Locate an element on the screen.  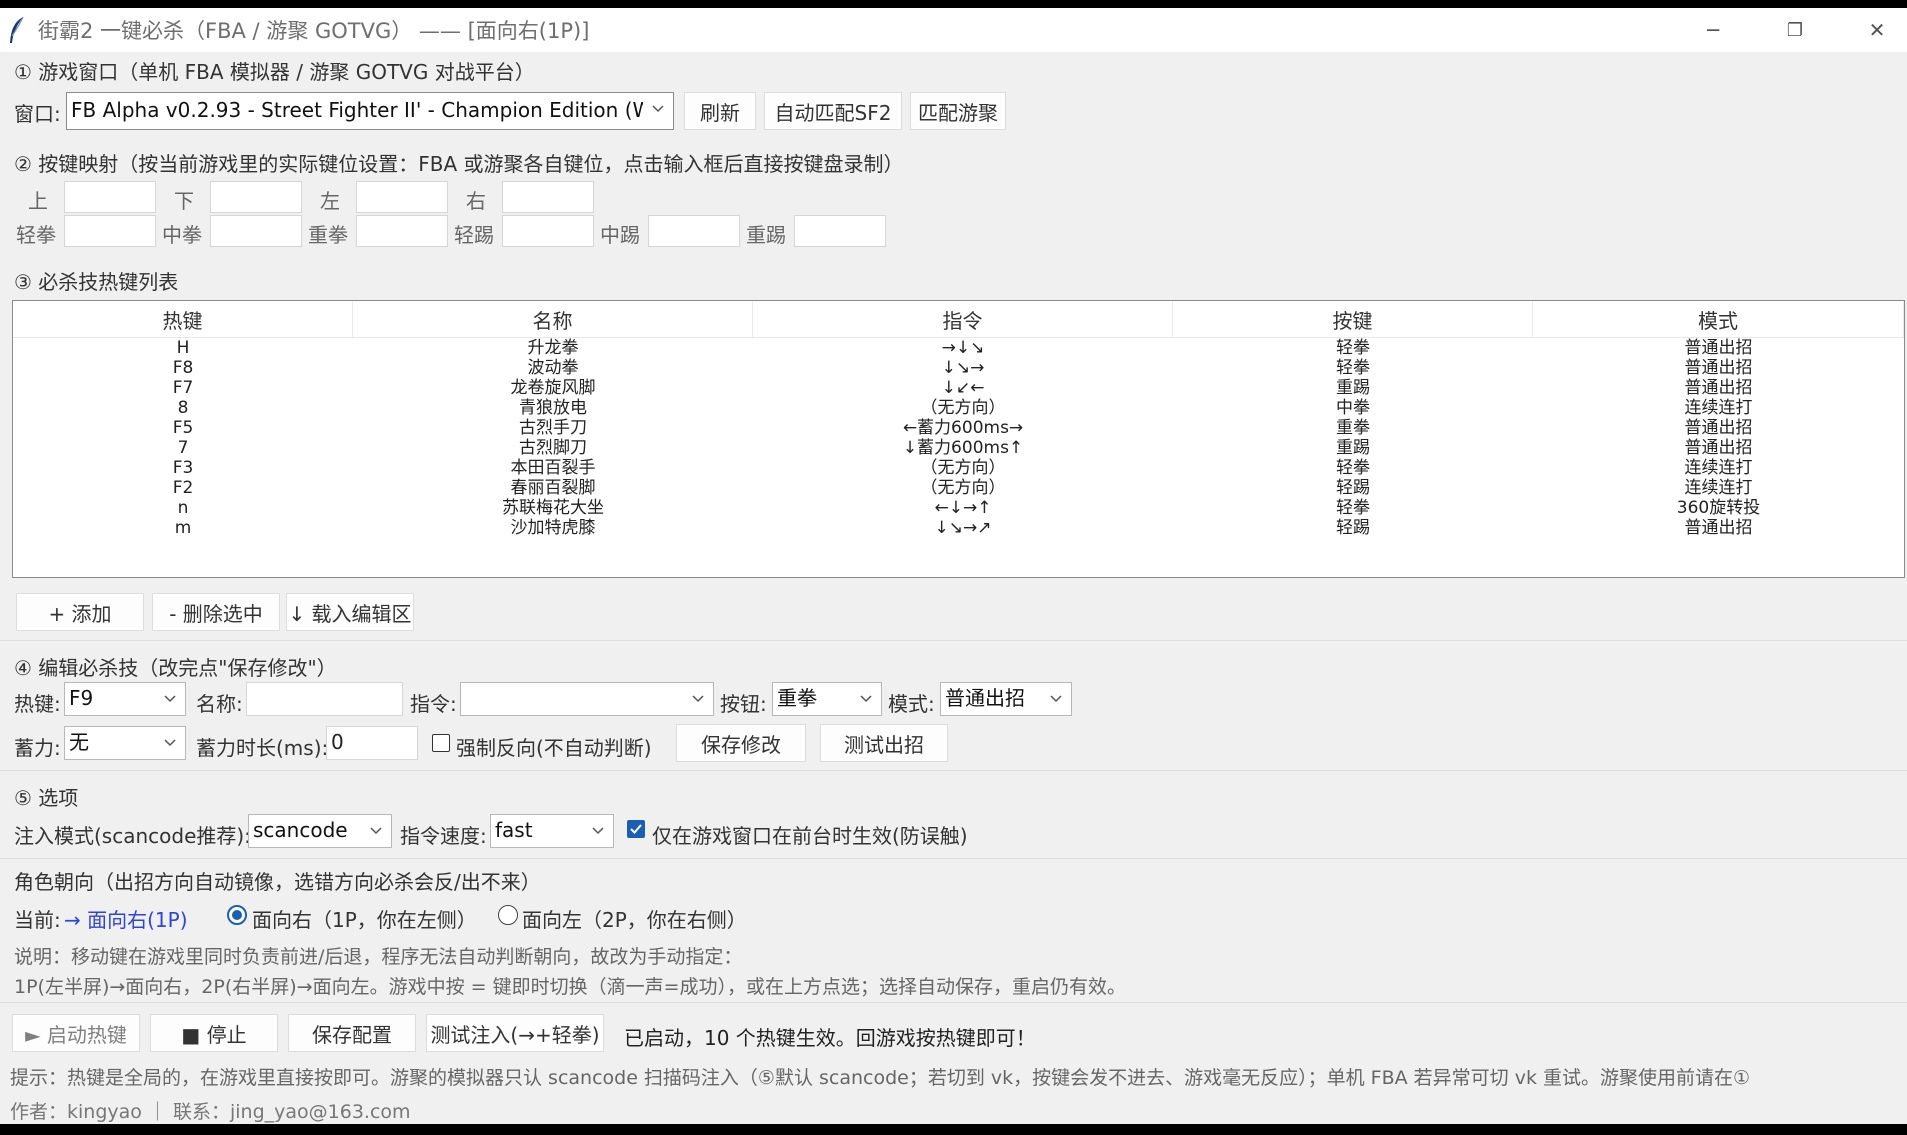
table-row: 7 古烈脚刀 ↓蓄力600ms↑ 重踢 普通出招 is located at coordinates (958, 448).